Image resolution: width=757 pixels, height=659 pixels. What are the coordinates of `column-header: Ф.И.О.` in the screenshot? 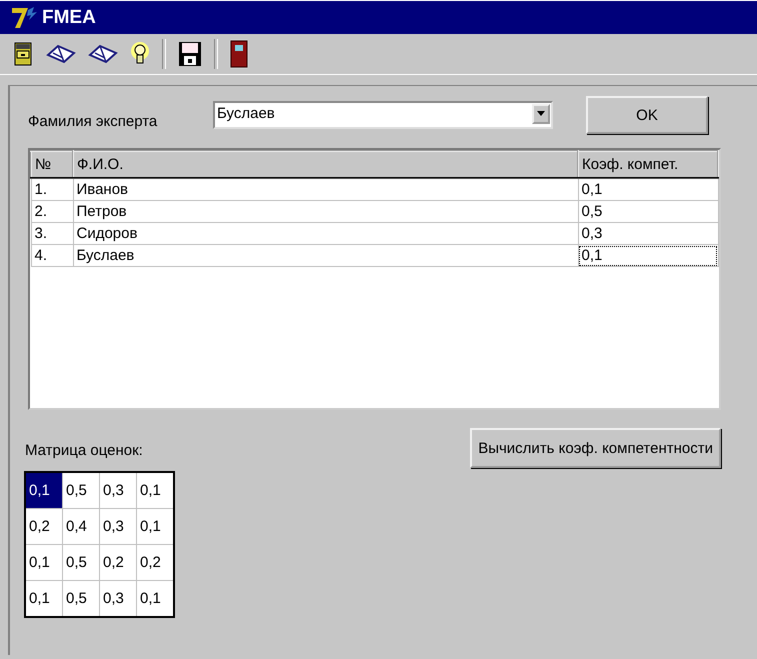 It's located at (325, 164).